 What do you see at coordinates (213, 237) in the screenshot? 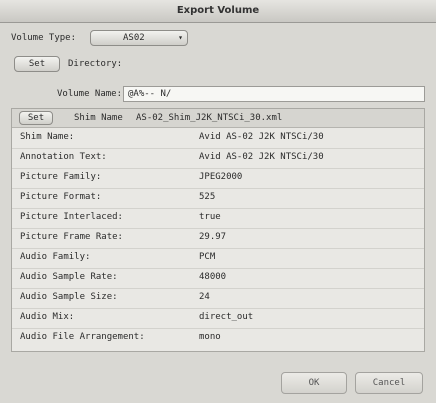
I see `property-value: 29.97` at bounding box center [213, 237].